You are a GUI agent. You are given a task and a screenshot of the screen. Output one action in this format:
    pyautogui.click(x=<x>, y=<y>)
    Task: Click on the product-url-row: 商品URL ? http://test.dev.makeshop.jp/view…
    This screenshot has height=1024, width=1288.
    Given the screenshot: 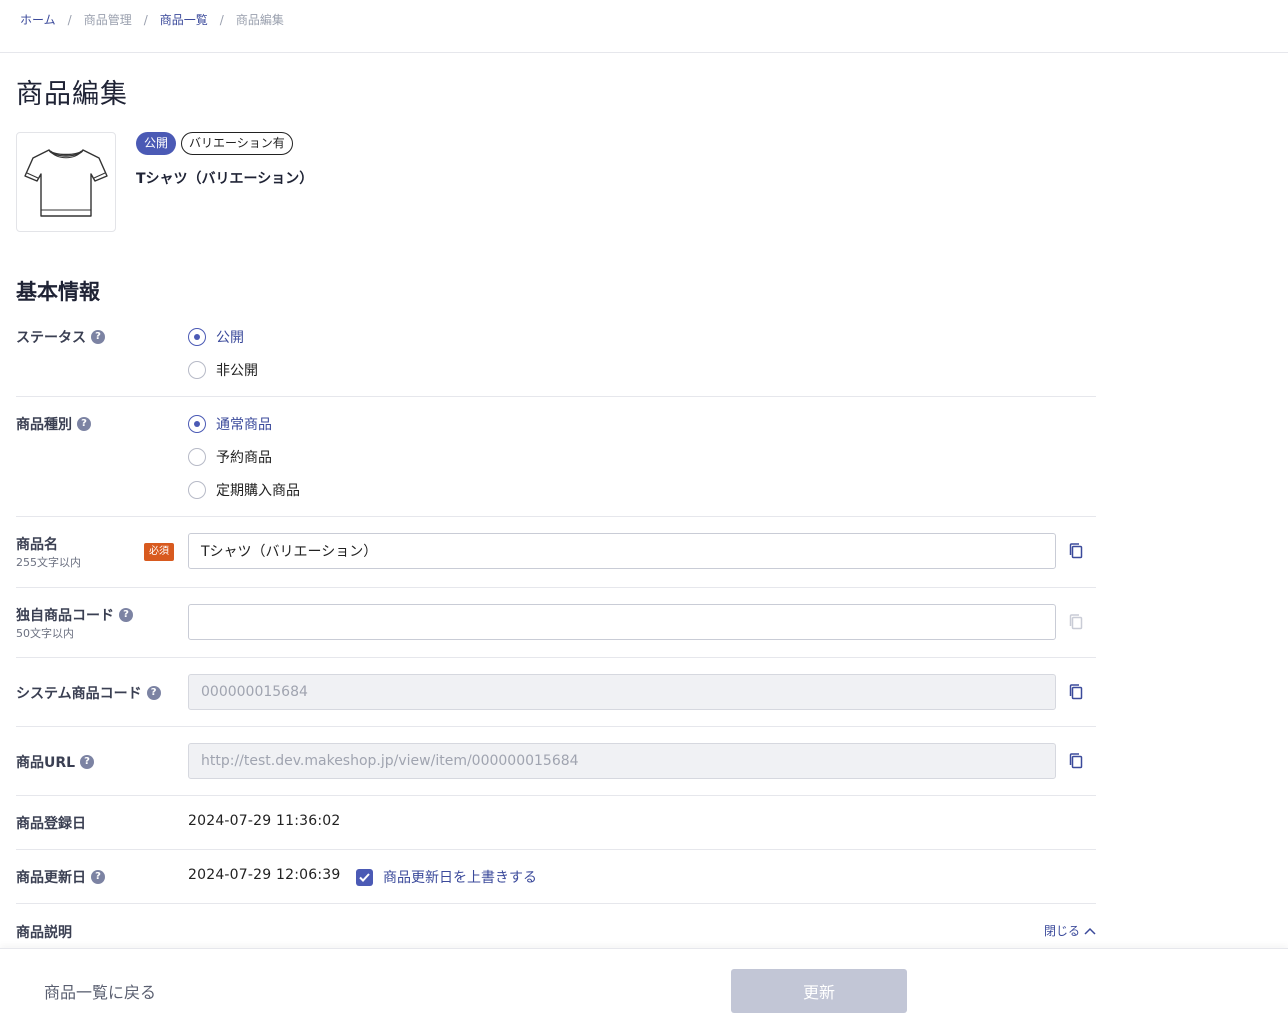 What is the action you would take?
    pyautogui.click(x=556, y=761)
    